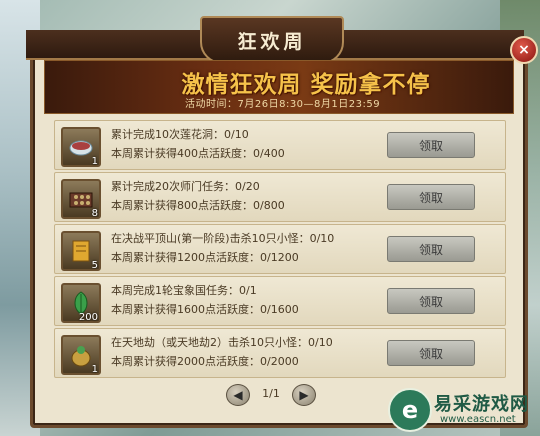  What do you see at coordinates (185, 186) in the screenshot?
I see `quest-objective: 累计完成20次师门任务：0/20` at bounding box center [185, 186].